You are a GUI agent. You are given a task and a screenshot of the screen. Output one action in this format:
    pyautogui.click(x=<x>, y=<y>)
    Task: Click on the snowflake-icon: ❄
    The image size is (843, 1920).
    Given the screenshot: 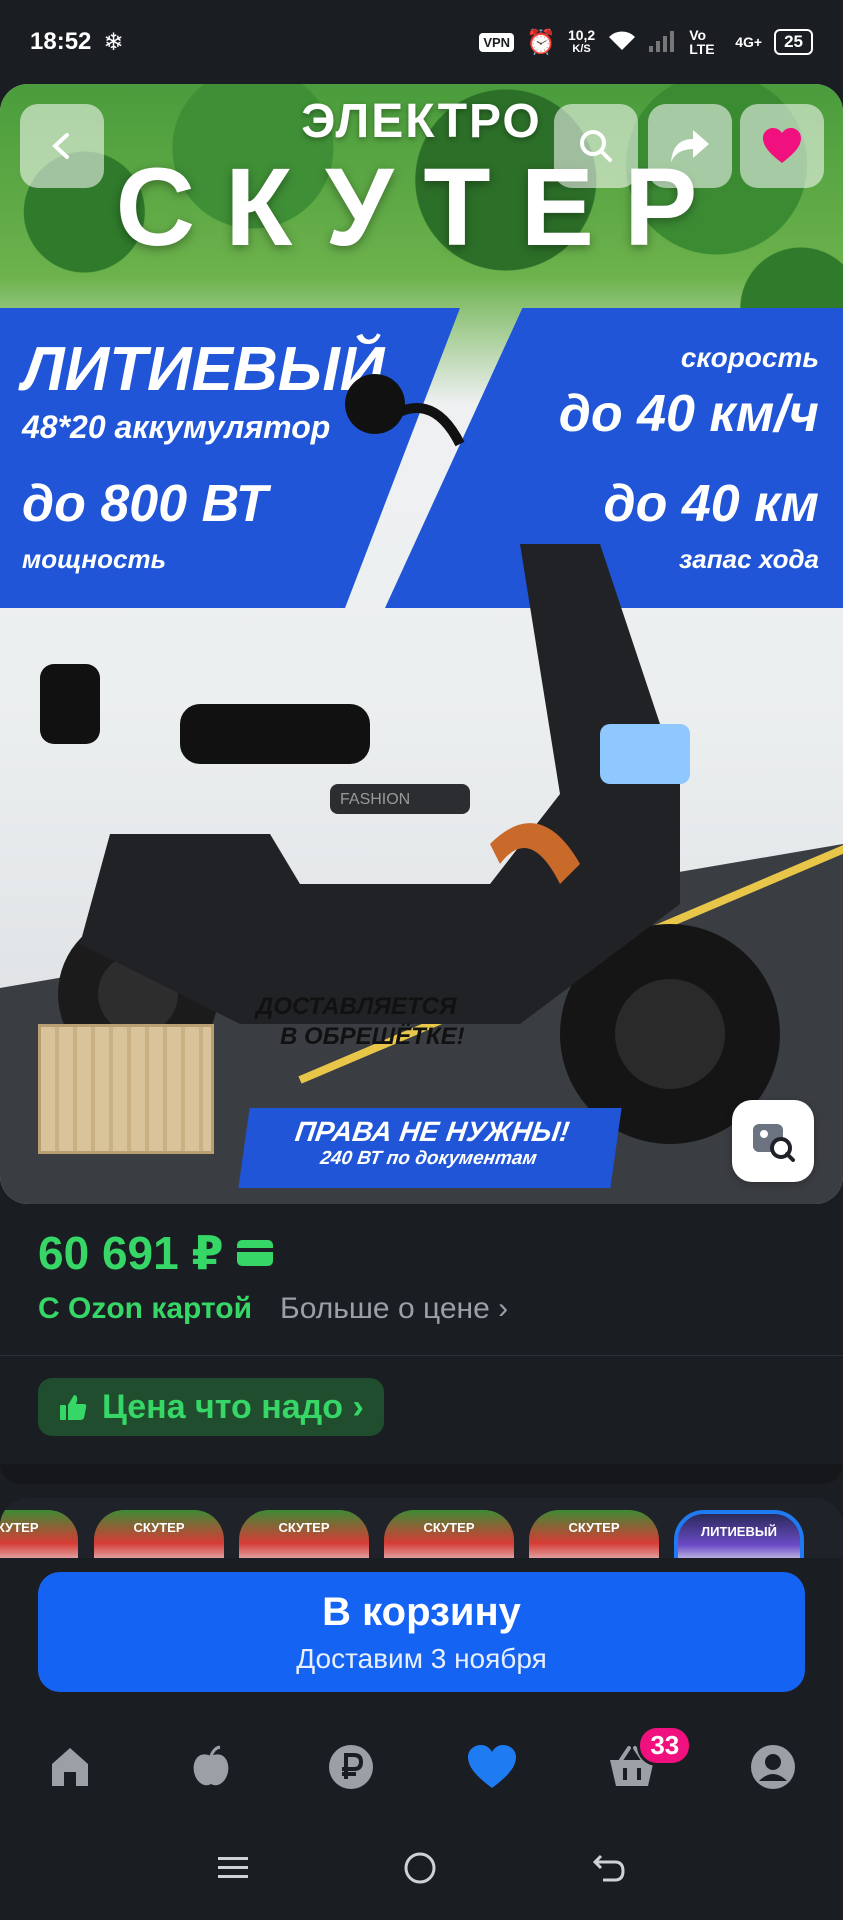 What is the action you would take?
    pyautogui.click(x=113, y=42)
    